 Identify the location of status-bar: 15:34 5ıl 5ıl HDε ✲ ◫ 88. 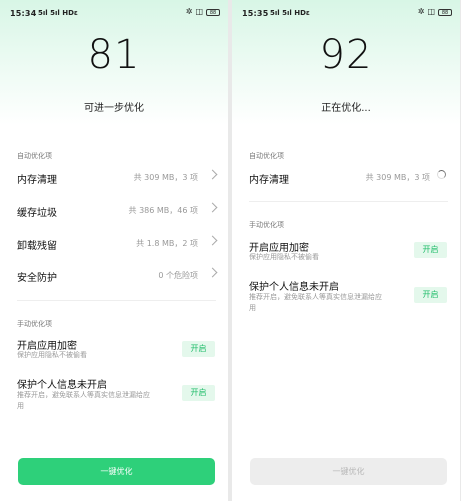
(114, 13).